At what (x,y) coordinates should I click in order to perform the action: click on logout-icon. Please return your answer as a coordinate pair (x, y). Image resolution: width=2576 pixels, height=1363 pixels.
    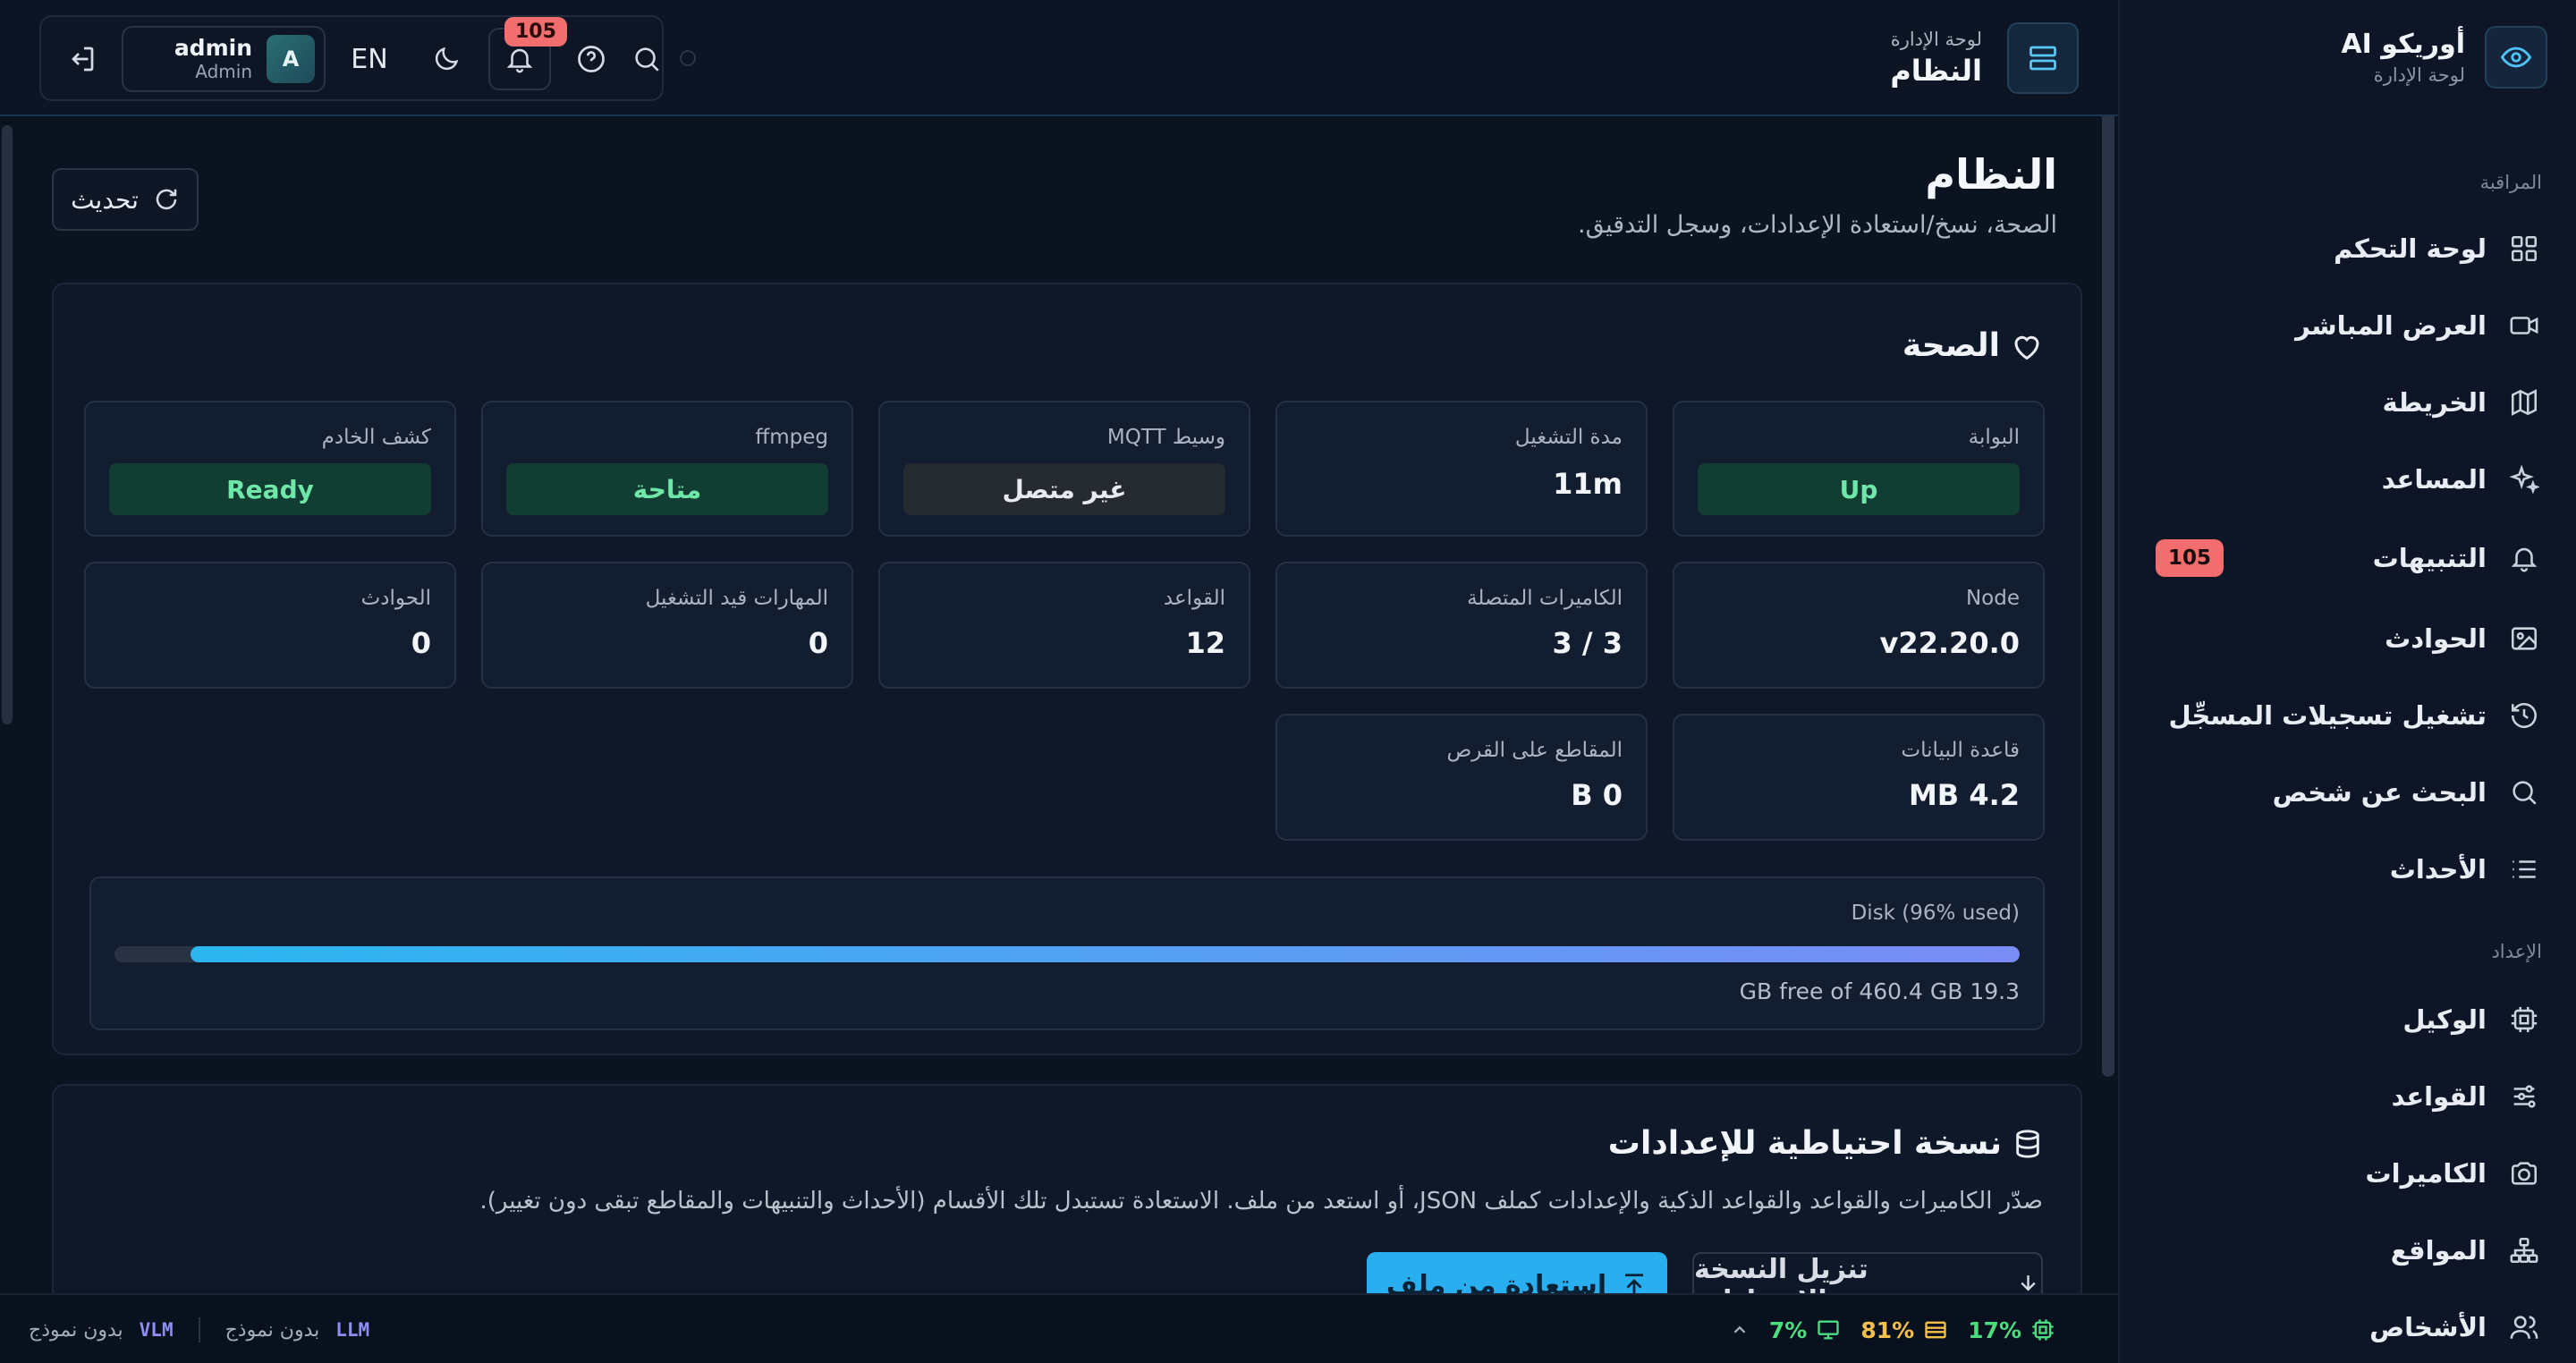
    Looking at the image, I should click on (83, 59).